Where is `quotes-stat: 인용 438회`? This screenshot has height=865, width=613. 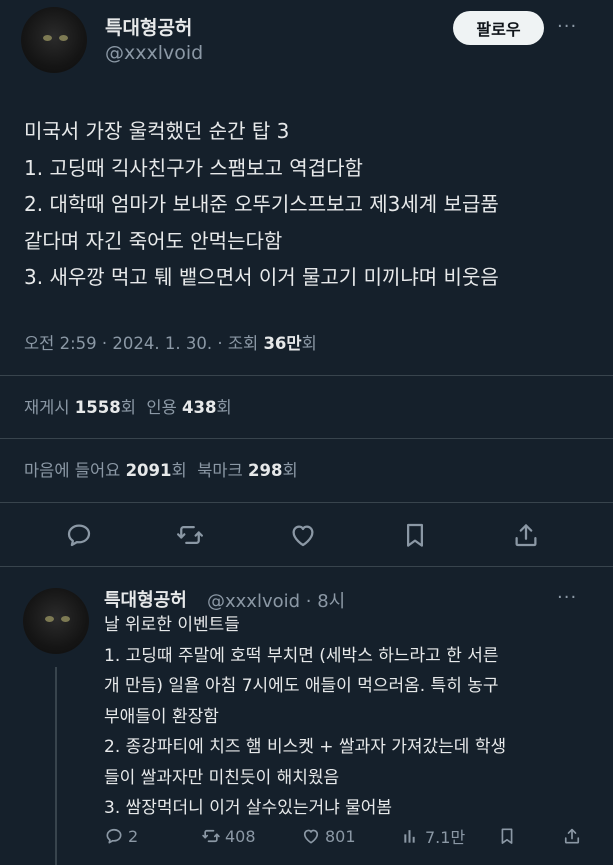 quotes-stat: 인용 438회 is located at coordinates (188, 407).